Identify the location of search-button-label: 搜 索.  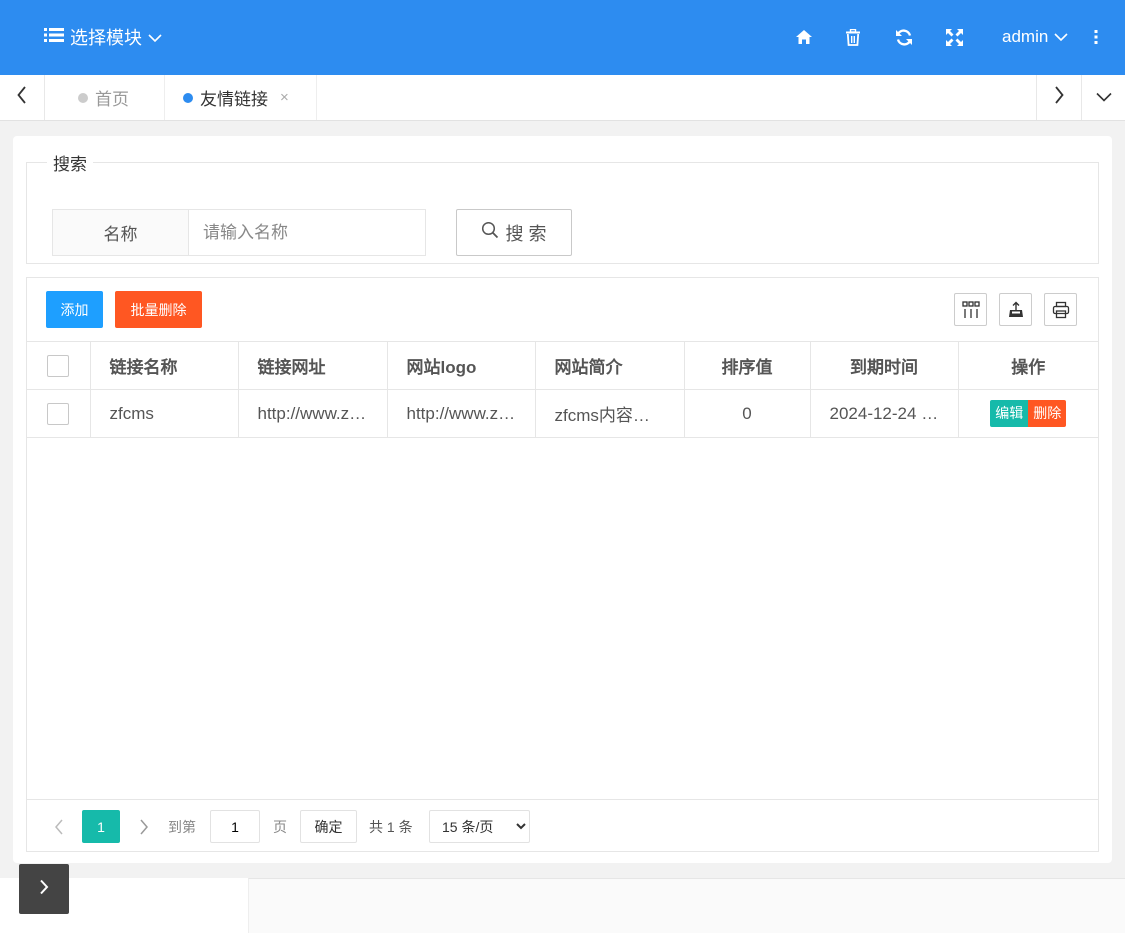
(526, 233).